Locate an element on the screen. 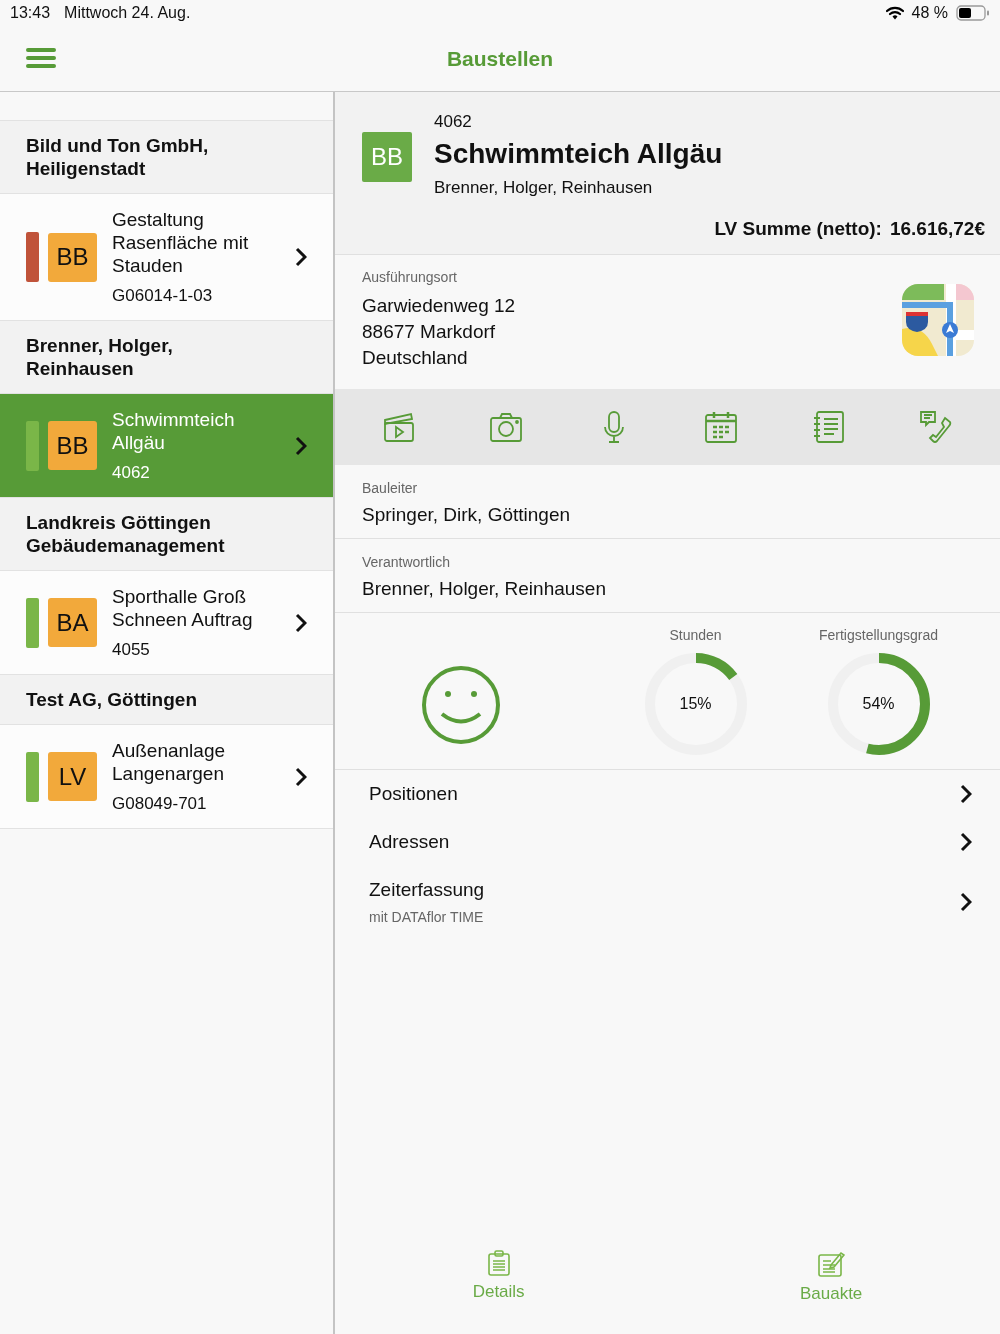 This screenshot has width=1000, height=1334. link-title: Adressen is located at coordinates (409, 842).